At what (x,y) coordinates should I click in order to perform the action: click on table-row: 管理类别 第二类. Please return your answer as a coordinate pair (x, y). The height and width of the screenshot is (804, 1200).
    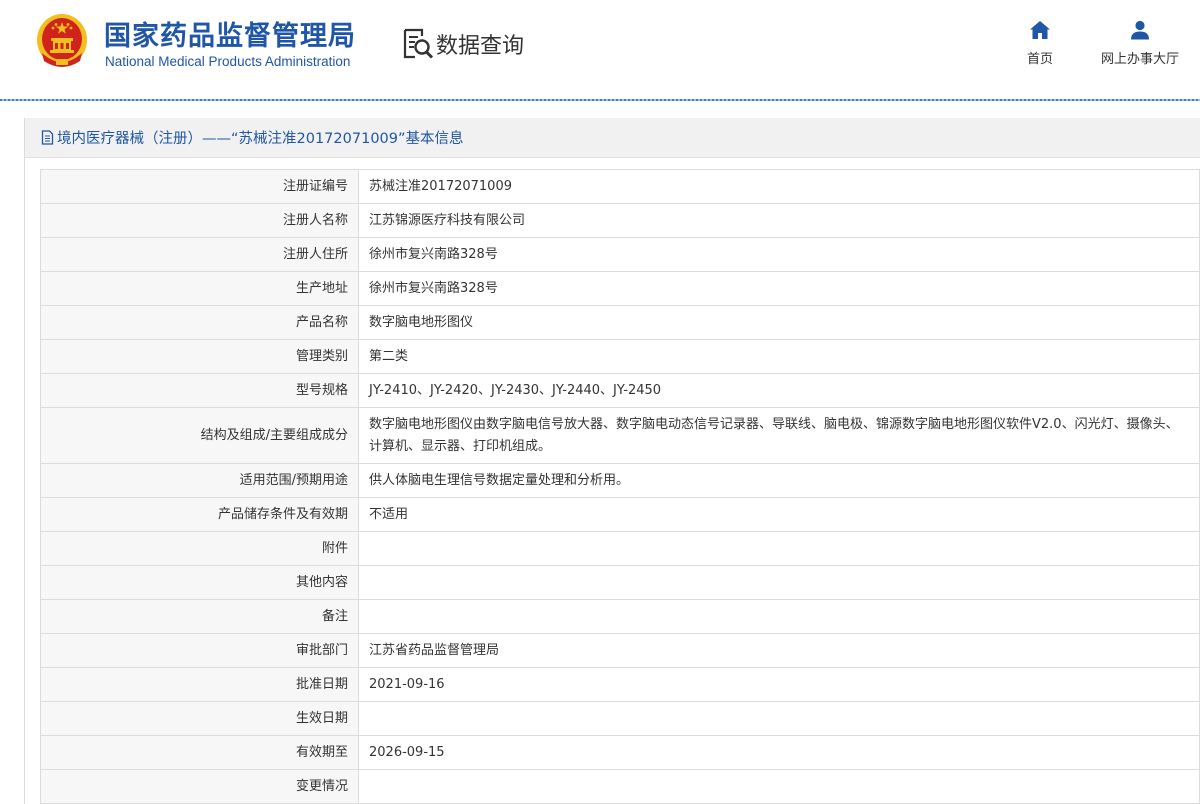
    Looking at the image, I should click on (620, 356).